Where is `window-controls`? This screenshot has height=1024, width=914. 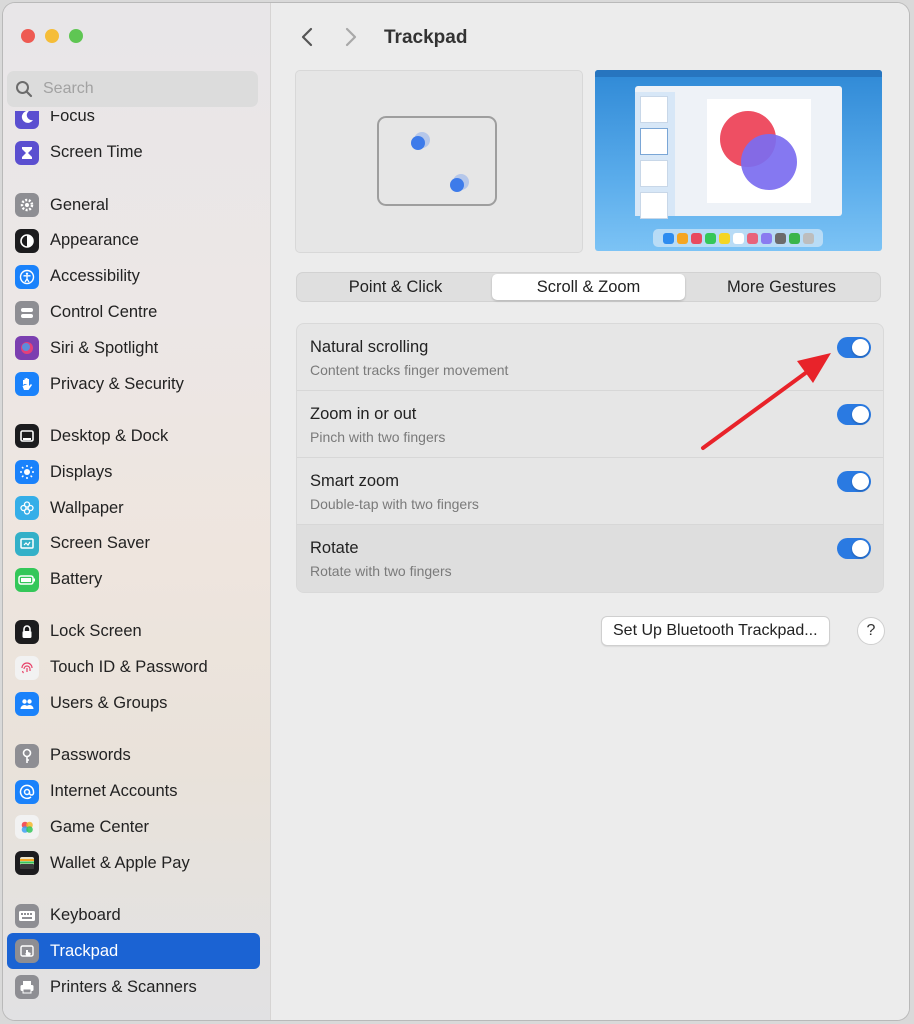 window-controls is located at coordinates (52, 36).